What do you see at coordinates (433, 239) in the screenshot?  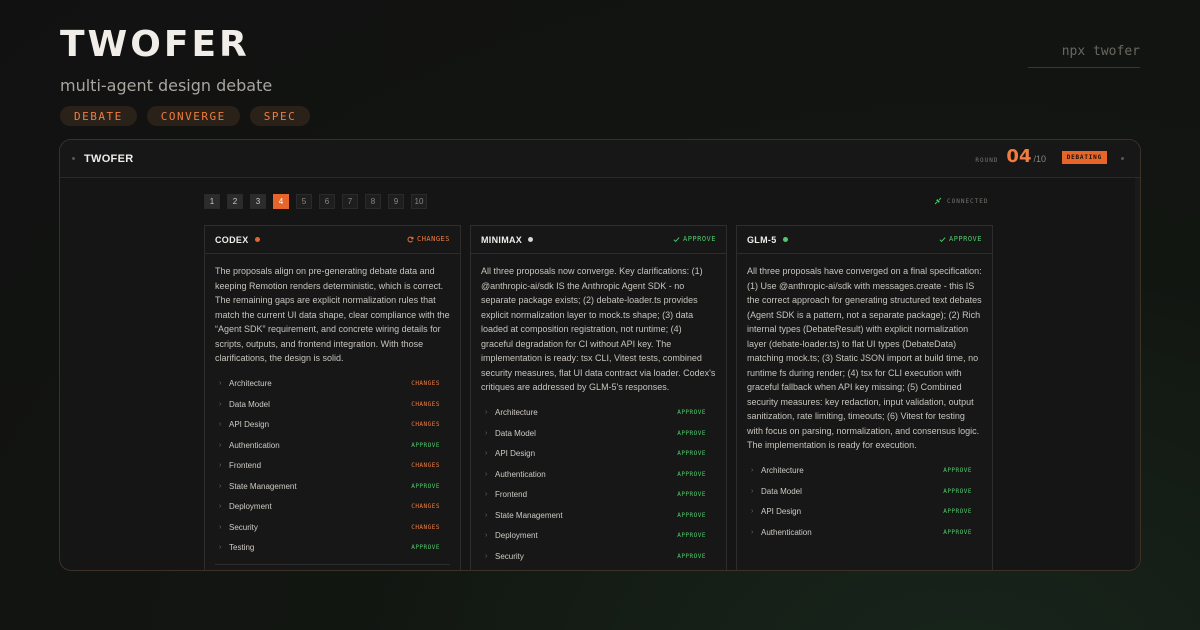 I see `verdict-label: CHANGES` at bounding box center [433, 239].